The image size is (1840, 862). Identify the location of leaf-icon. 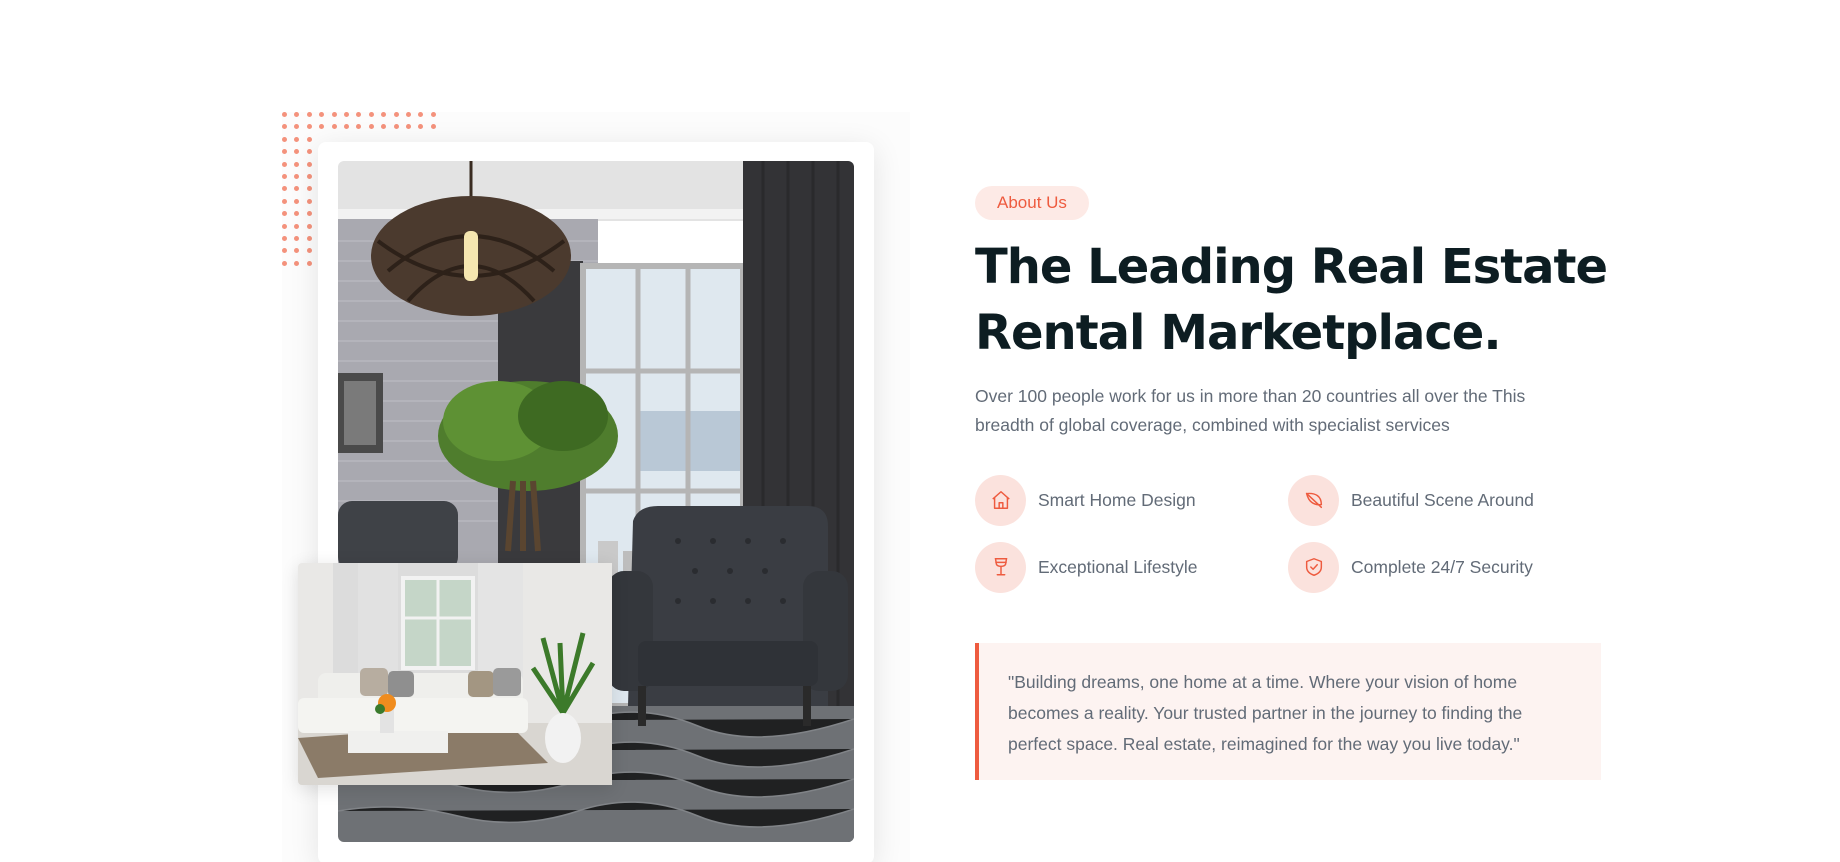
(1313, 500).